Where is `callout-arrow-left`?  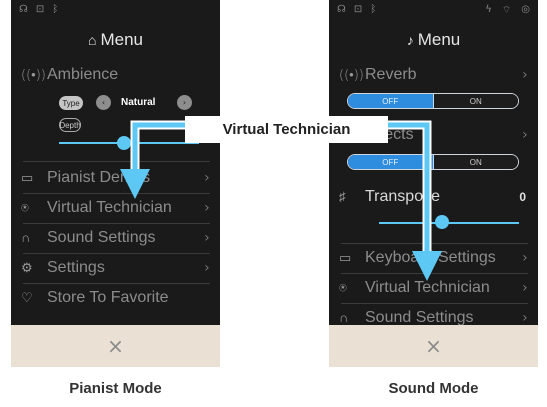
callout-arrow-left is located at coordinates (159, 154).